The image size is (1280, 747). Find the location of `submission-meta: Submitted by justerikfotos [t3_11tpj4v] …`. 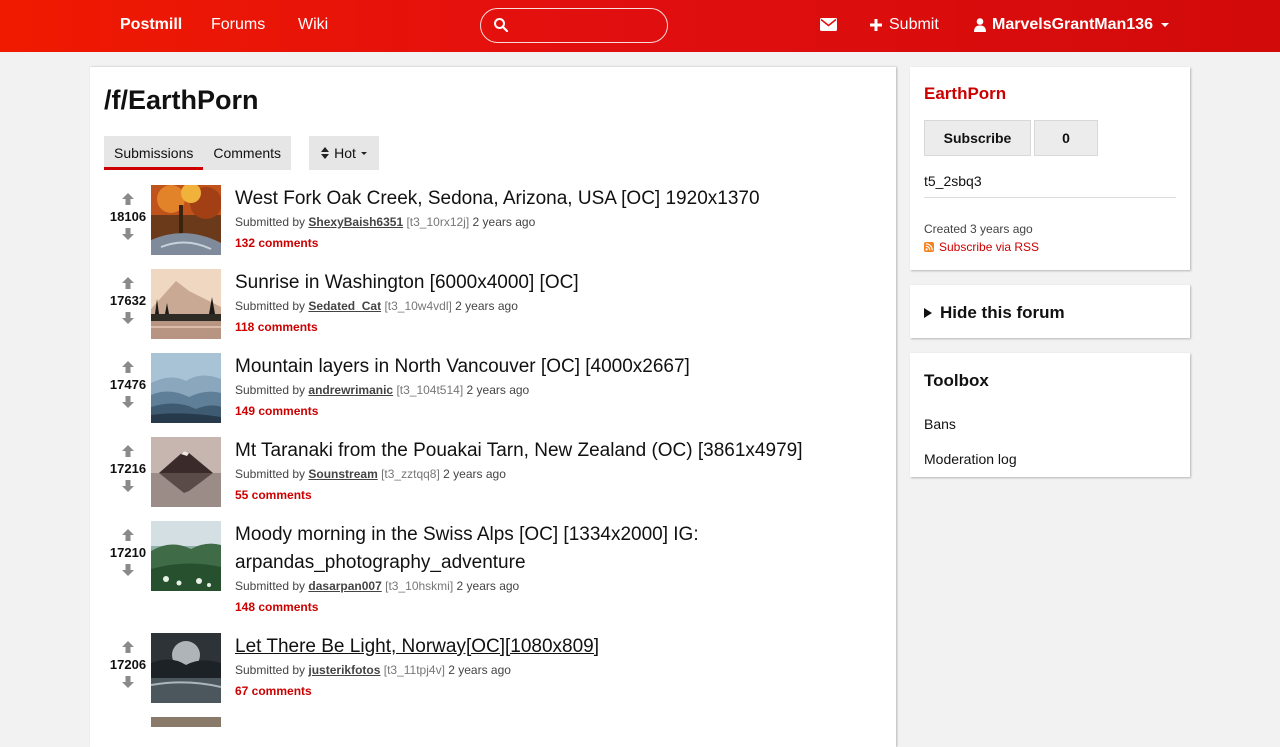

submission-meta: Submitted by justerikfotos [t3_11tpj4v] … is located at coordinates (535, 670).